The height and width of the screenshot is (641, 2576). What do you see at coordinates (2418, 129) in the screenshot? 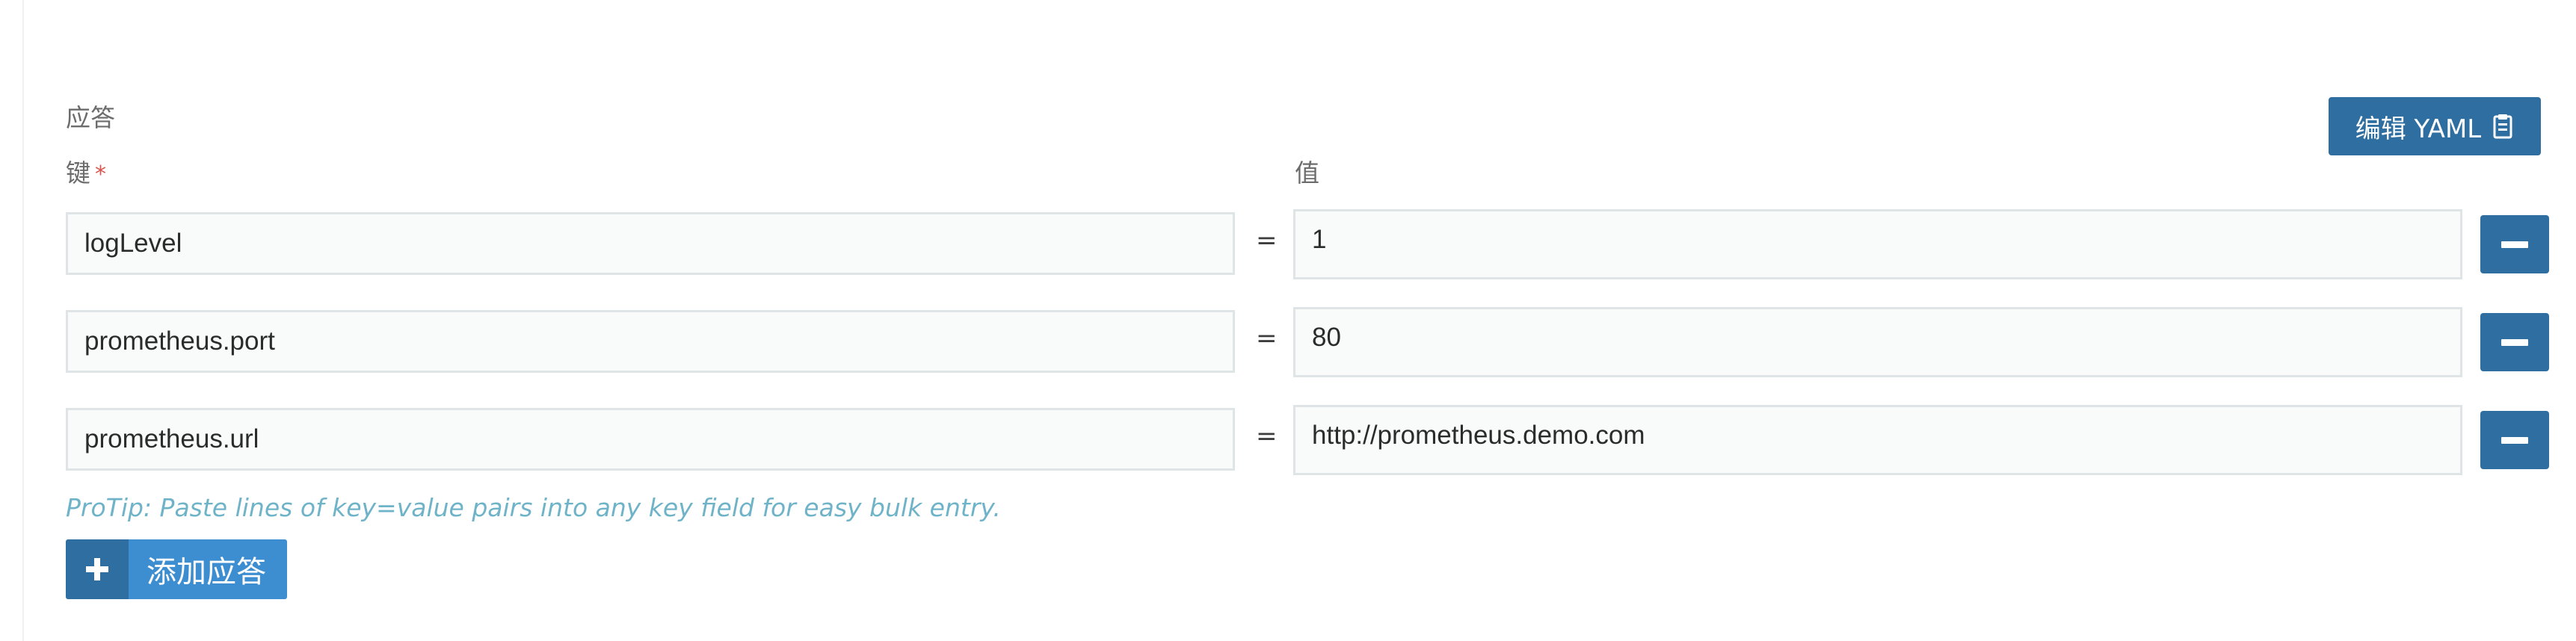
I see `edit-yaml-label: 编辑 YAML` at bounding box center [2418, 129].